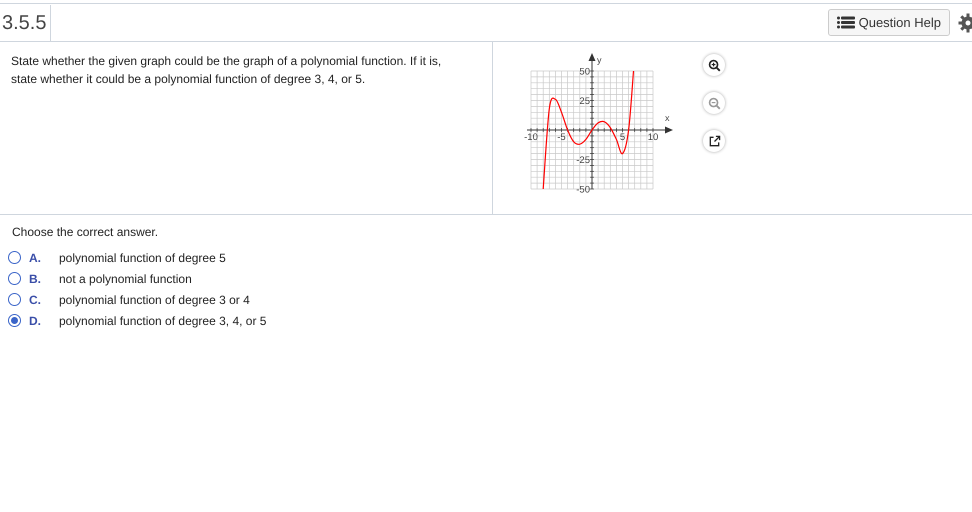  What do you see at coordinates (142, 258) in the screenshot?
I see `option-text: polynomial function of degree 5` at bounding box center [142, 258].